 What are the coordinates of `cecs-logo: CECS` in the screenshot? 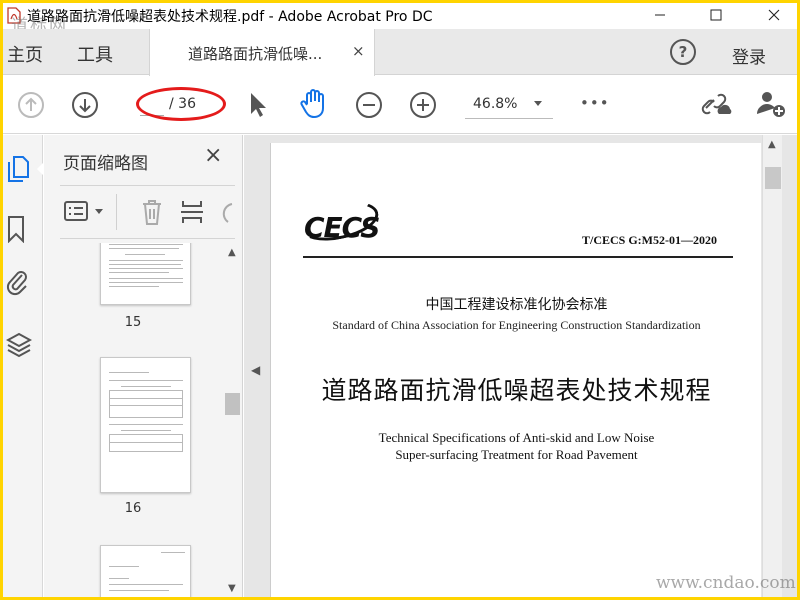 It's located at (342, 227).